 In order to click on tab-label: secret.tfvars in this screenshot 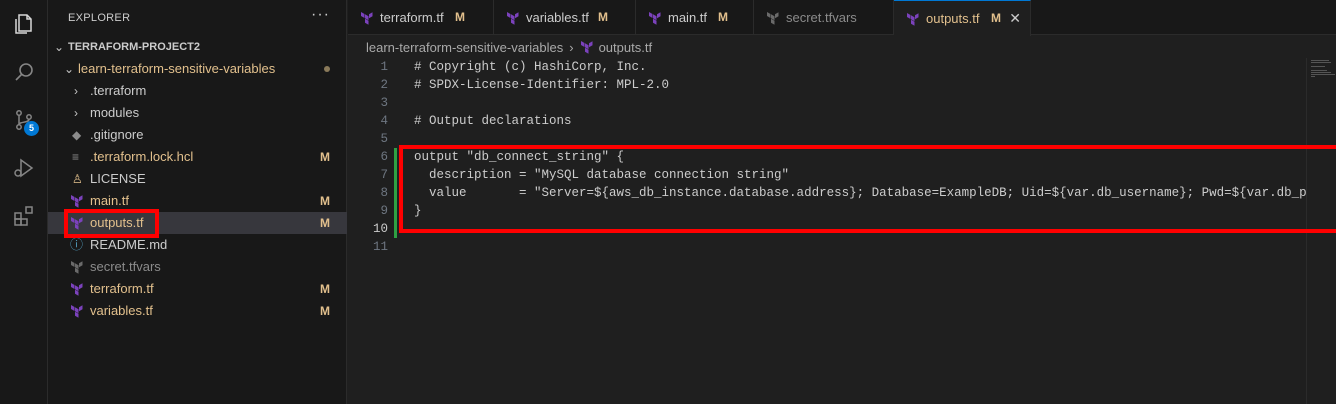, I will do `click(821, 17)`.